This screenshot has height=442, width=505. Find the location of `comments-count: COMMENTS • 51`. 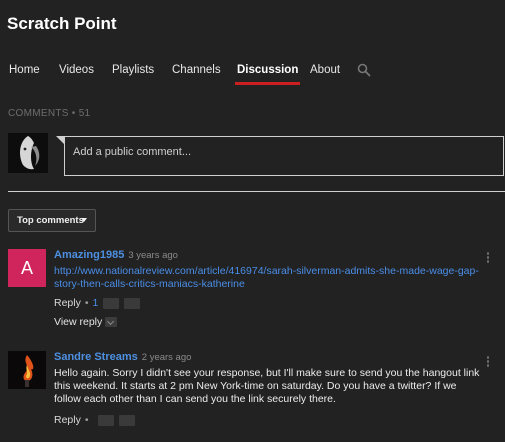

comments-count: COMMENTS • 51 is located at coordinates (49, 113).